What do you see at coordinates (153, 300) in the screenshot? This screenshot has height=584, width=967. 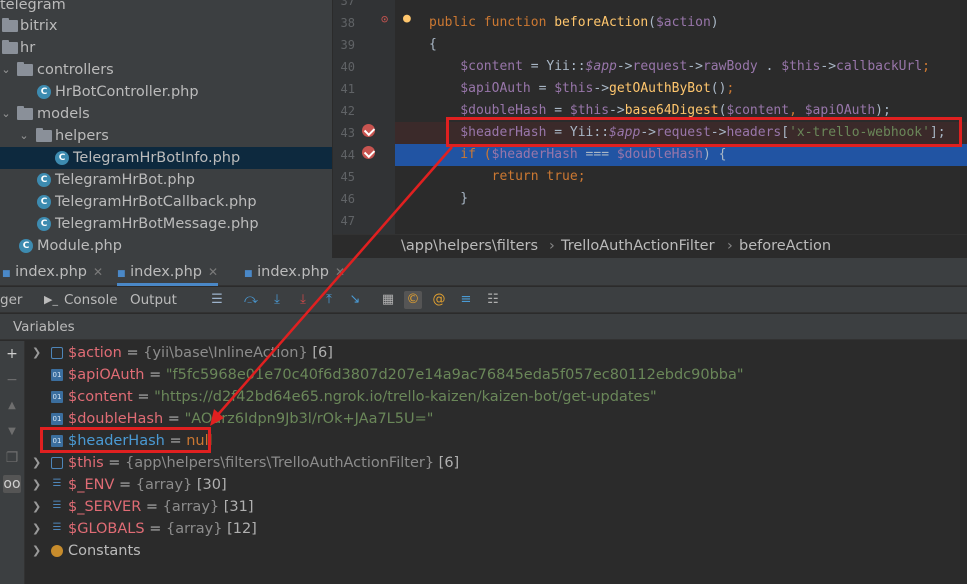 I see `tab-output: Output` at bounding box center [153, 300].